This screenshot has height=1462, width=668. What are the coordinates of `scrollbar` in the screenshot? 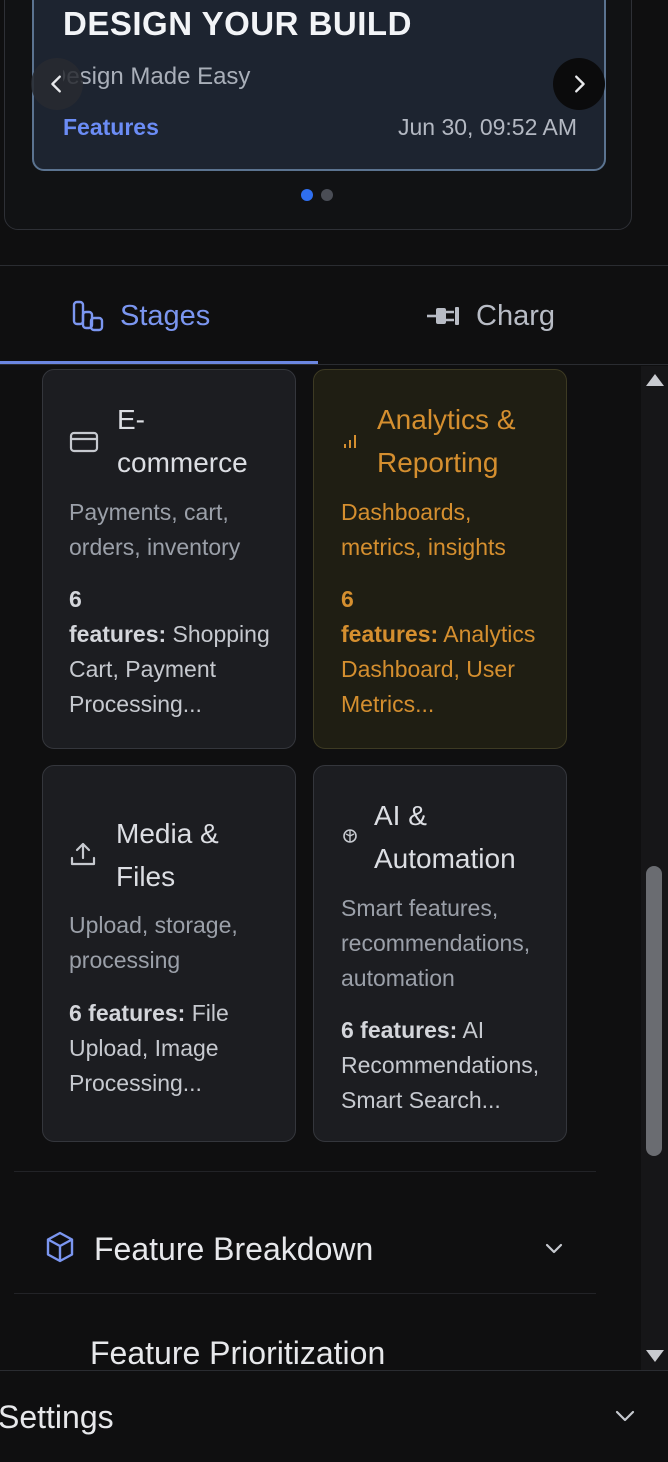 It's located at (654, 868).